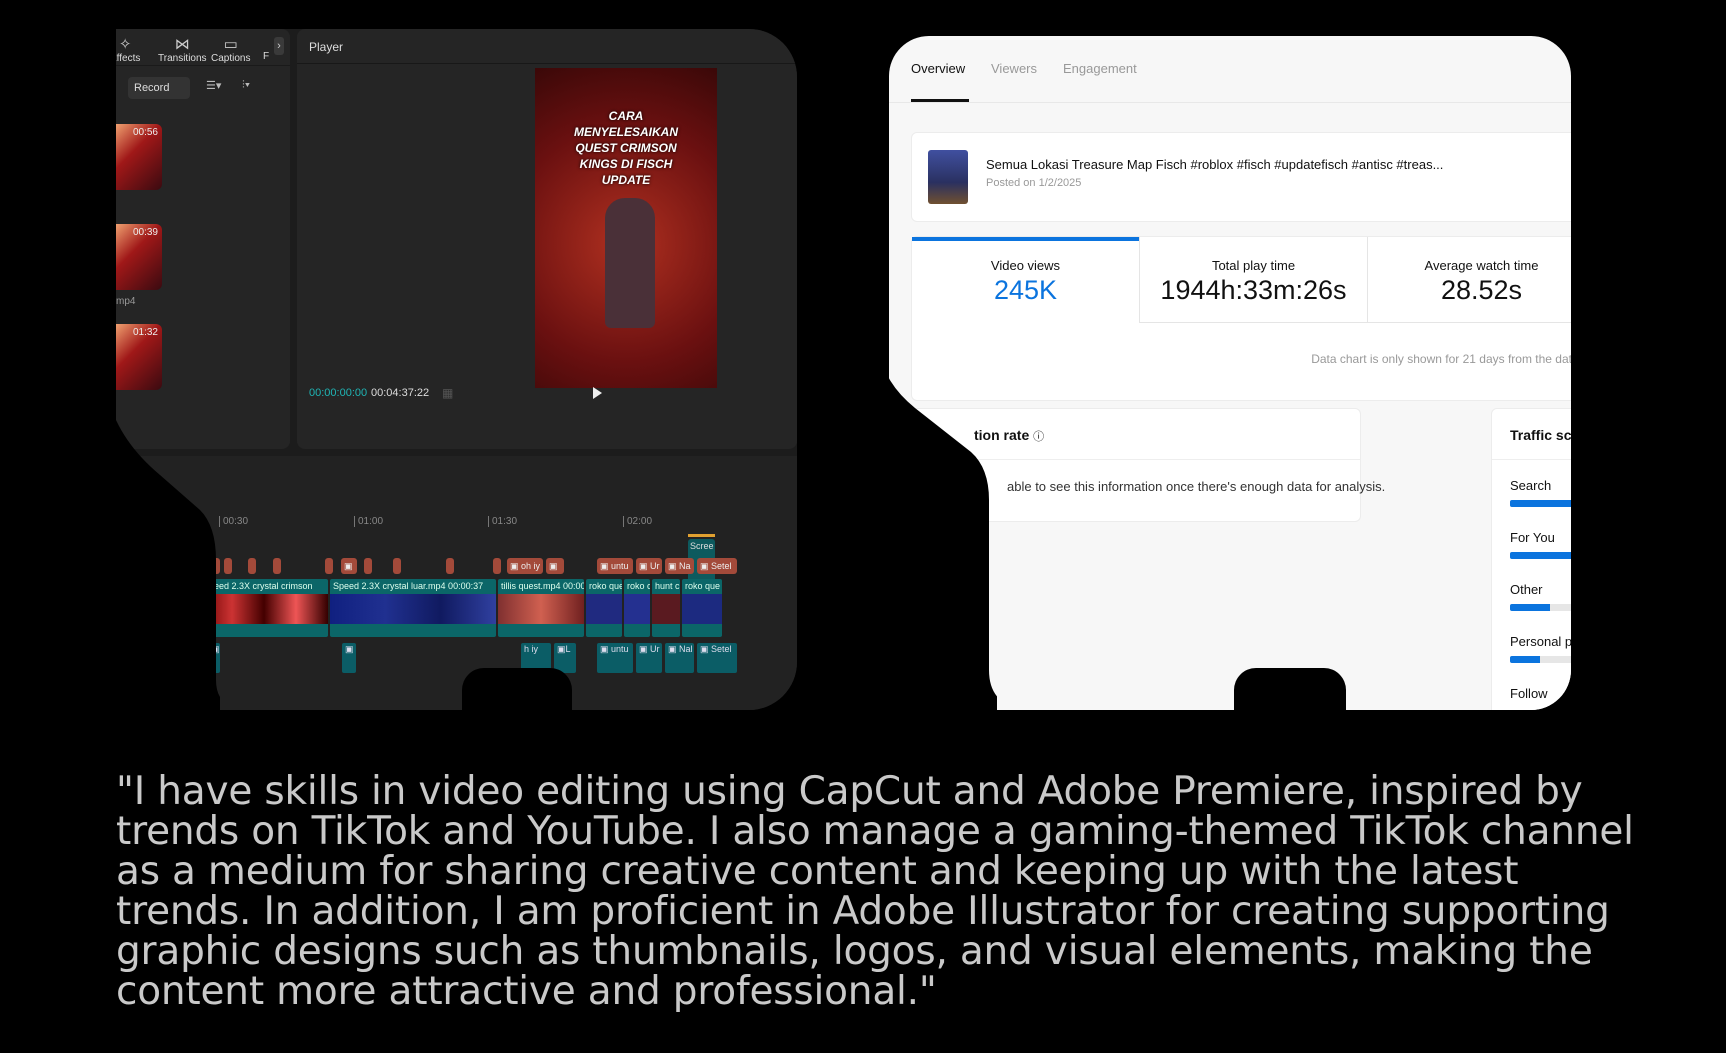 This screenshot has width=1726, height=1053. What do you see at coordinates (531, 566) in the screenshot?
I see `caption-text: oh iy` at bounding box center [531, 566].